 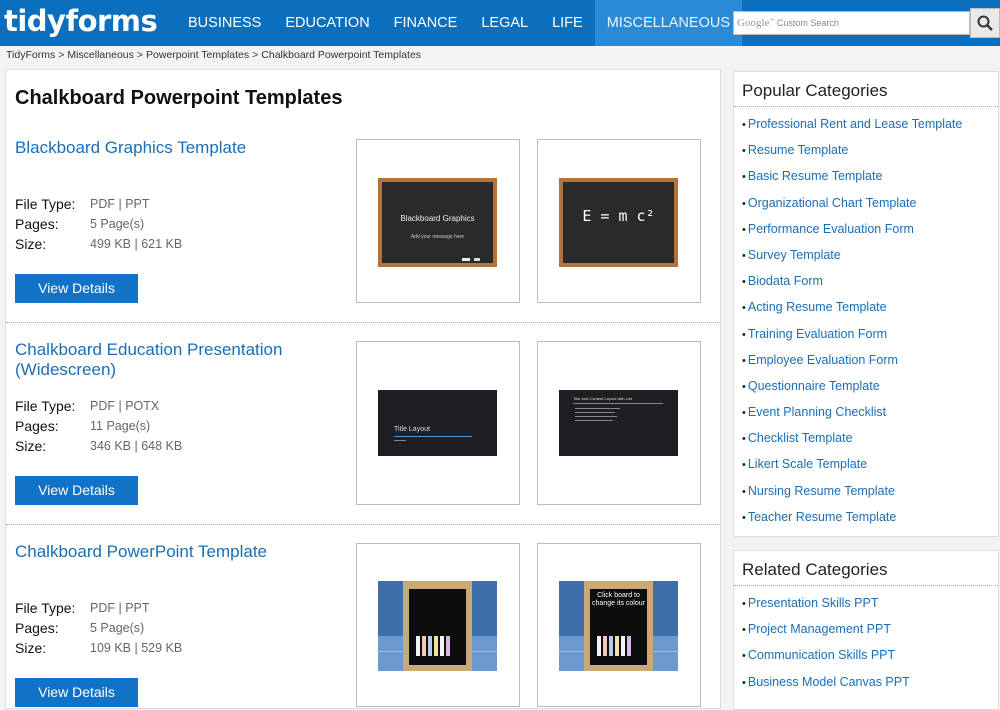 What do you see at coordinates (822, 517) in the screenshot?
I see `popular-category-link: Teacher Resume Template` at bounding box center [822, 517].